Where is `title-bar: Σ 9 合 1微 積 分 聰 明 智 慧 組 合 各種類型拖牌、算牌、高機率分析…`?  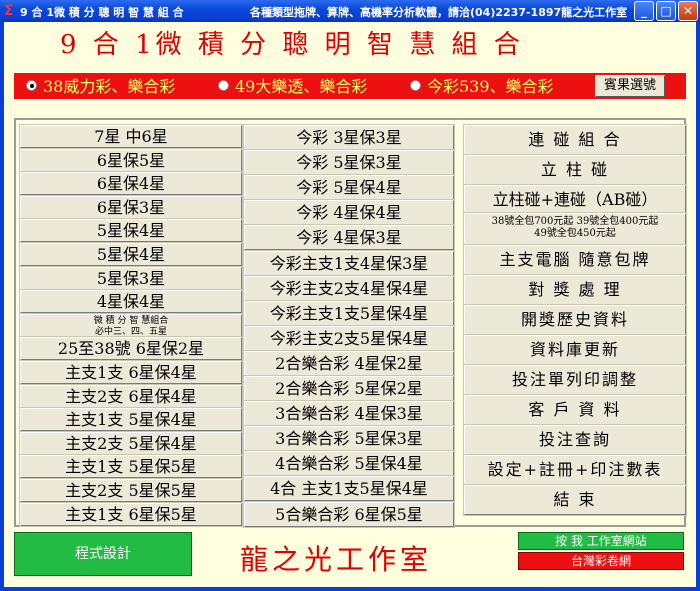 title-bar: Σ 9 合 1微 積 分 聰 明 智 慧 組 合 各種類型拖牌、算牌、高機率分析… is located at coordinates (350, 11).